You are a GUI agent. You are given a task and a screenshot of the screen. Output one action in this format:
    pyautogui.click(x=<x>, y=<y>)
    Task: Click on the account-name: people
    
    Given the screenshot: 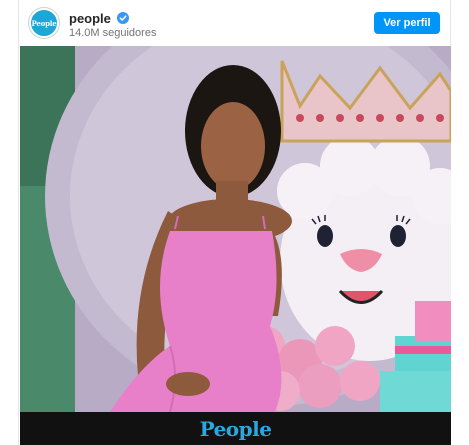 What is the action you would take?
    pyautogui.click(x=90, y=18)
    